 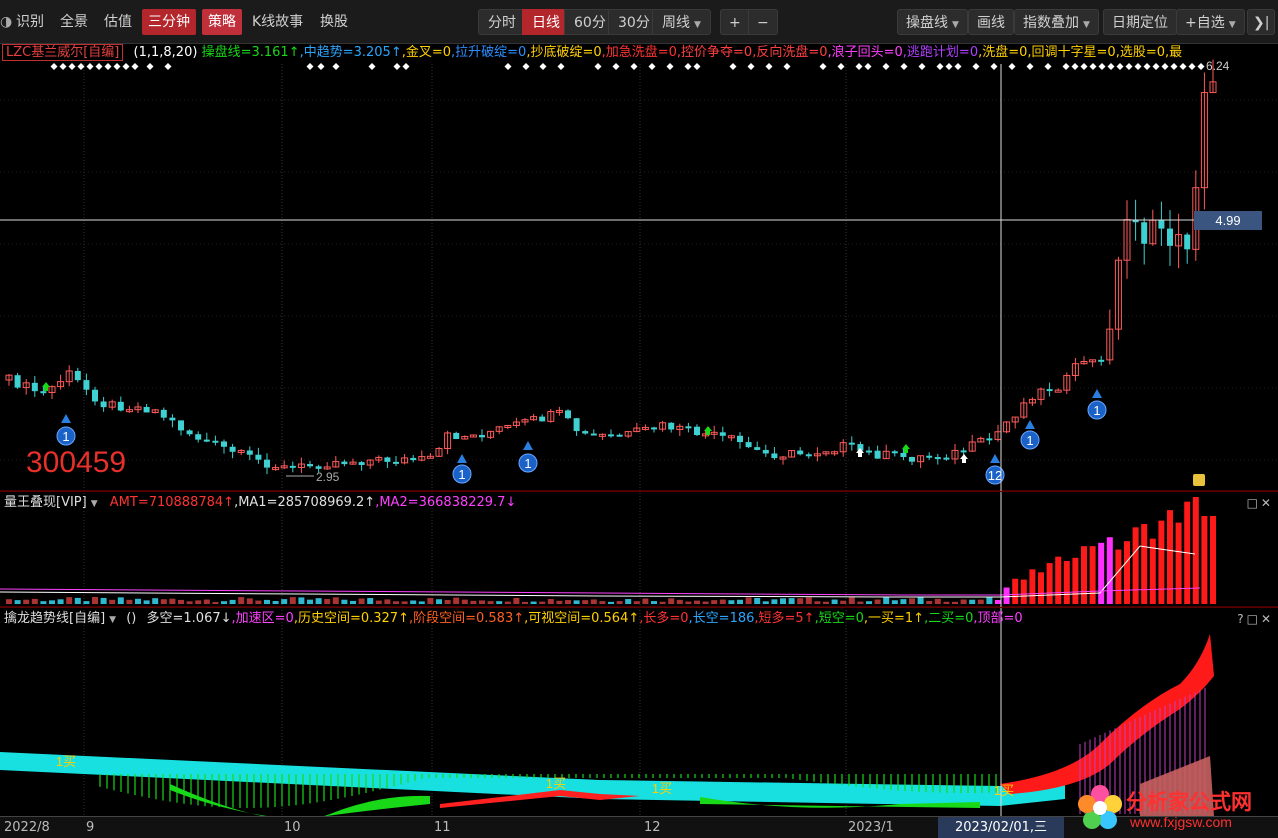 What do you see at coordinates (1261, 22) in the screenshot?
I see `expand-icon: ❯|` at bounding box center [1261, 22].